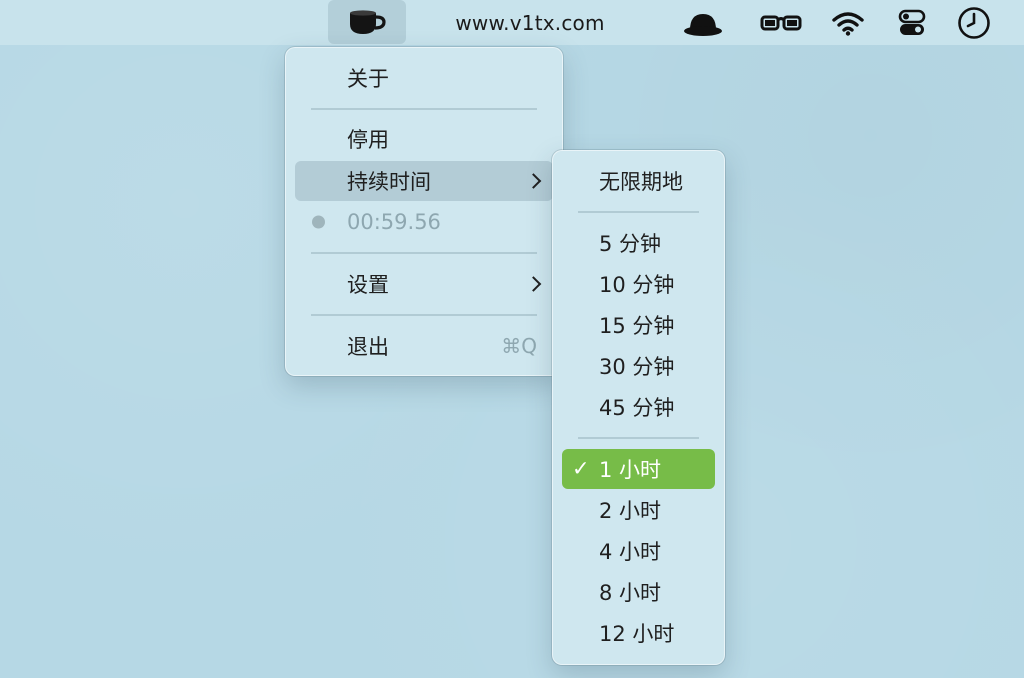  I want to click on duration-item-12h: 12 小时, so click(638, 633).